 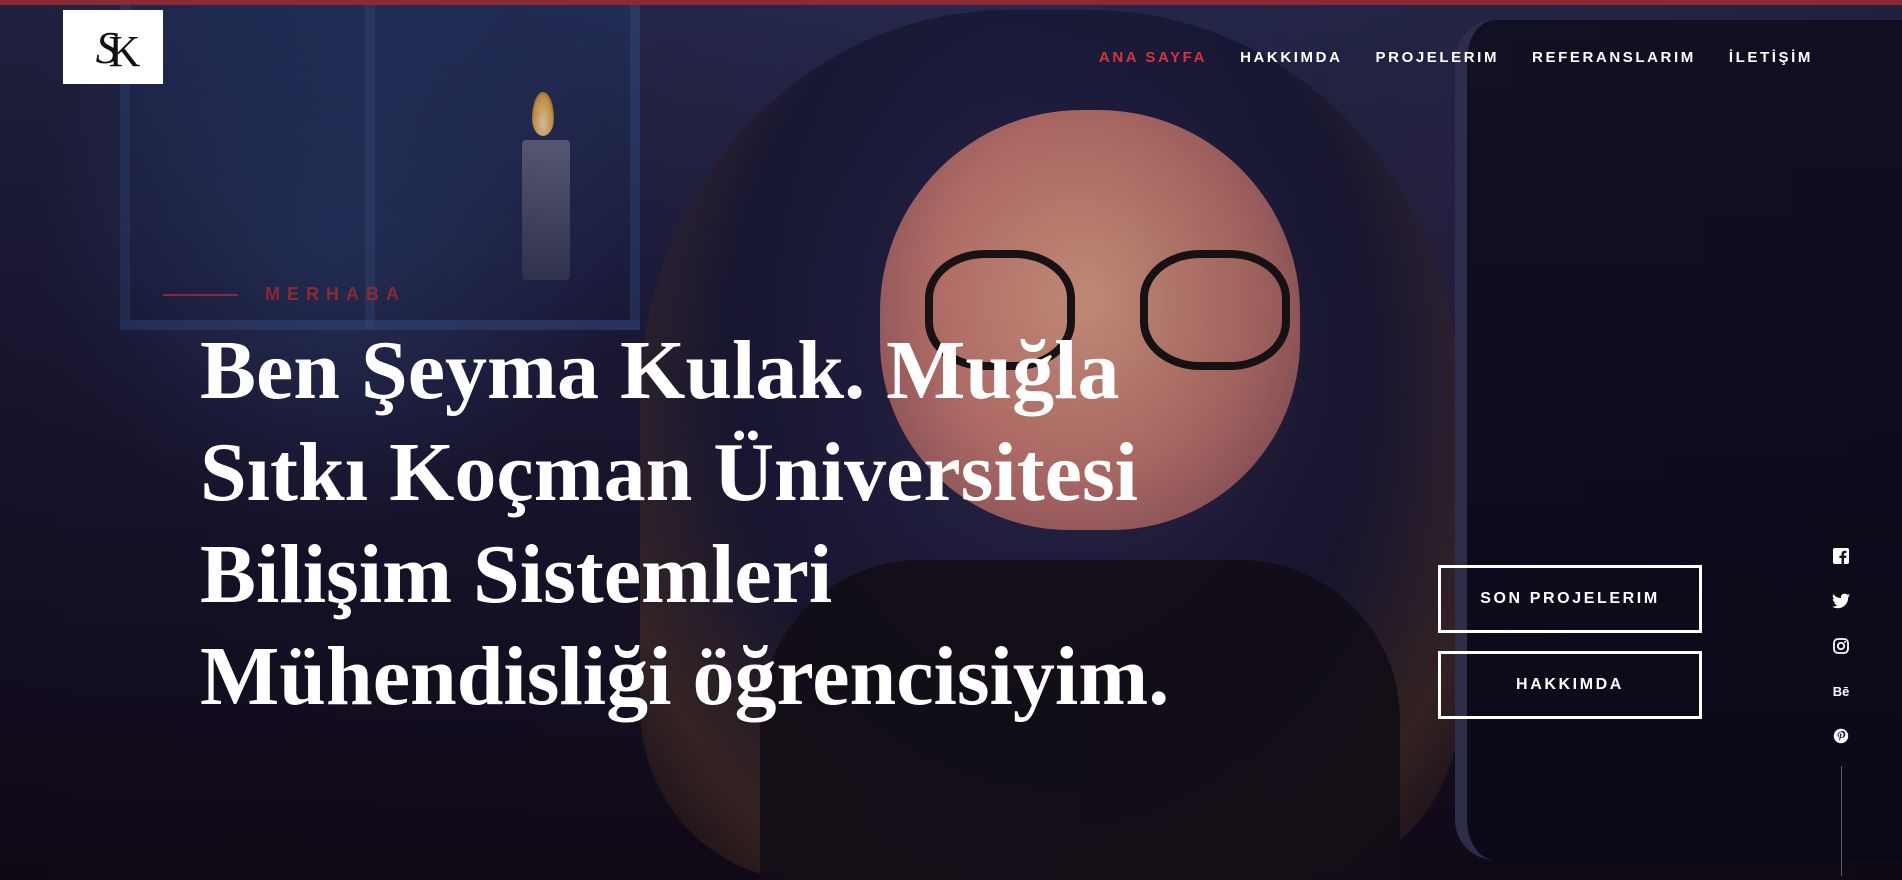 I want to click on flame-illustration, so click(x=543, y=114).